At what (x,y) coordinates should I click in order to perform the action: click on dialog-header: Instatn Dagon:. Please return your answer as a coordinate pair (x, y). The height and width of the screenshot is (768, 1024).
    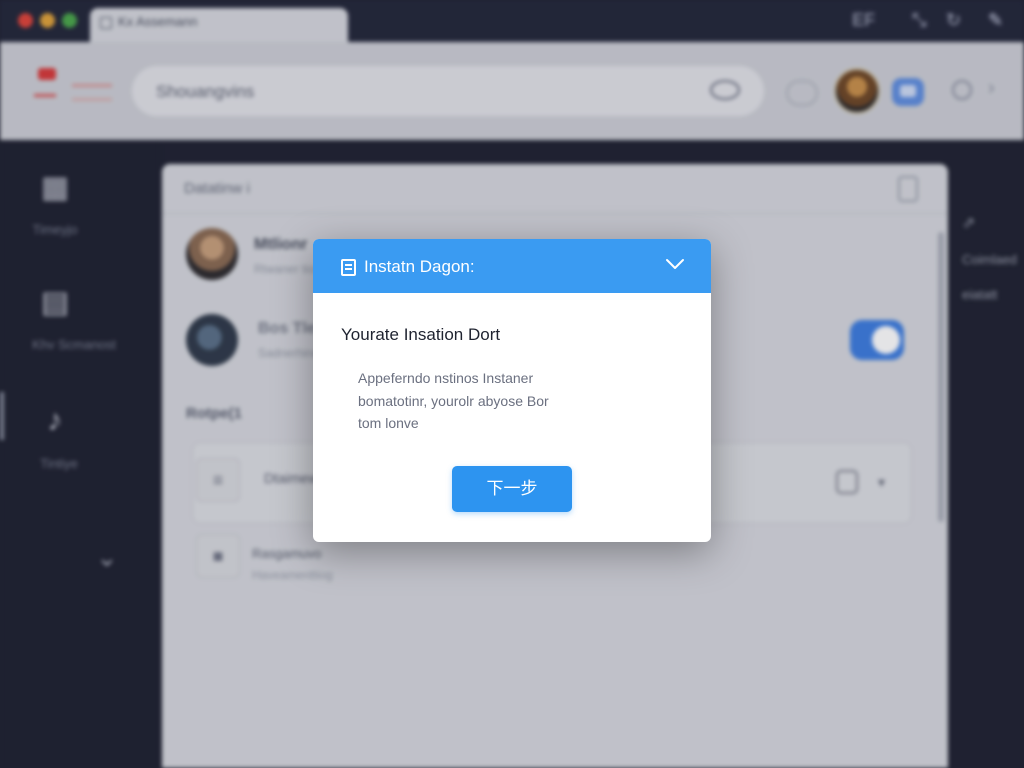
    Looking at the image, I should click on (512, 266).